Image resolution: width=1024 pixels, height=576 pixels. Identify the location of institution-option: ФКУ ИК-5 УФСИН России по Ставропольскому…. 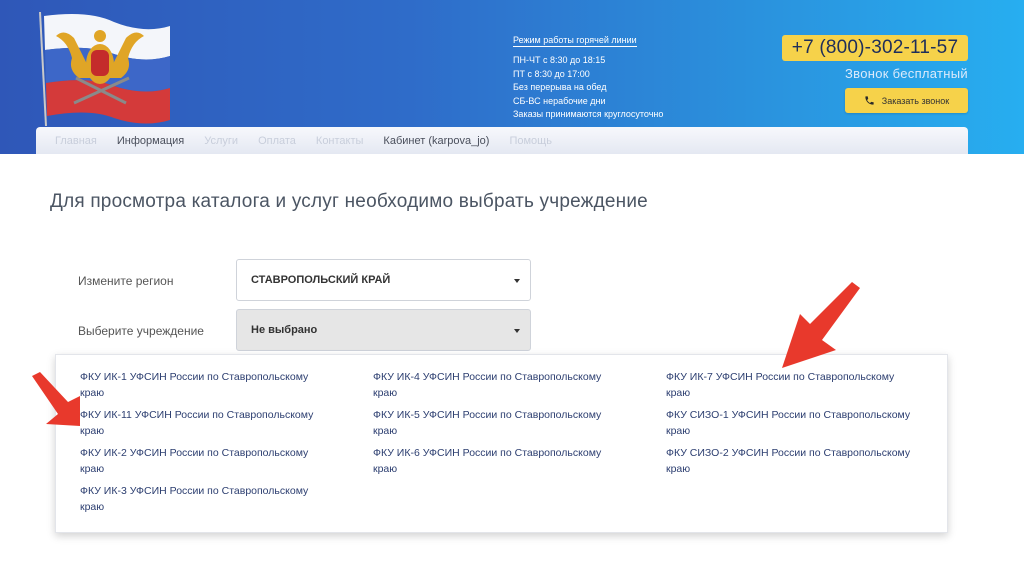
(498, 423).